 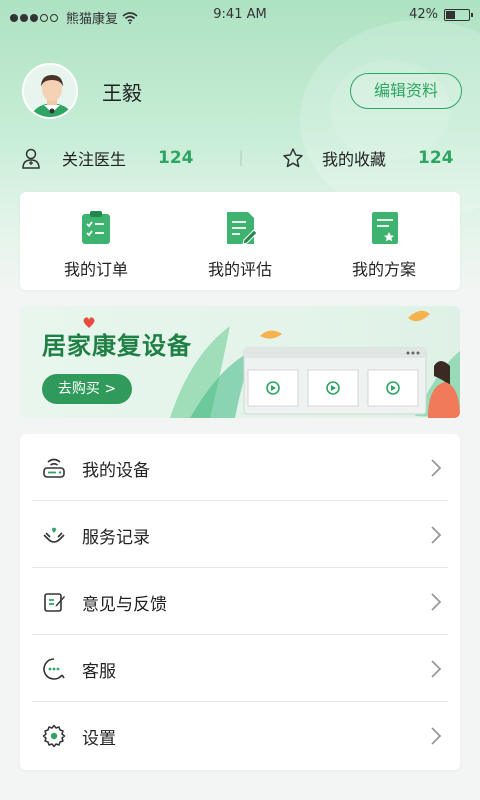 What do you see at coordinates (116, 471) in the screenshot?
I see `menu-item-label: 我的设备` at bounding box center [116, 471].